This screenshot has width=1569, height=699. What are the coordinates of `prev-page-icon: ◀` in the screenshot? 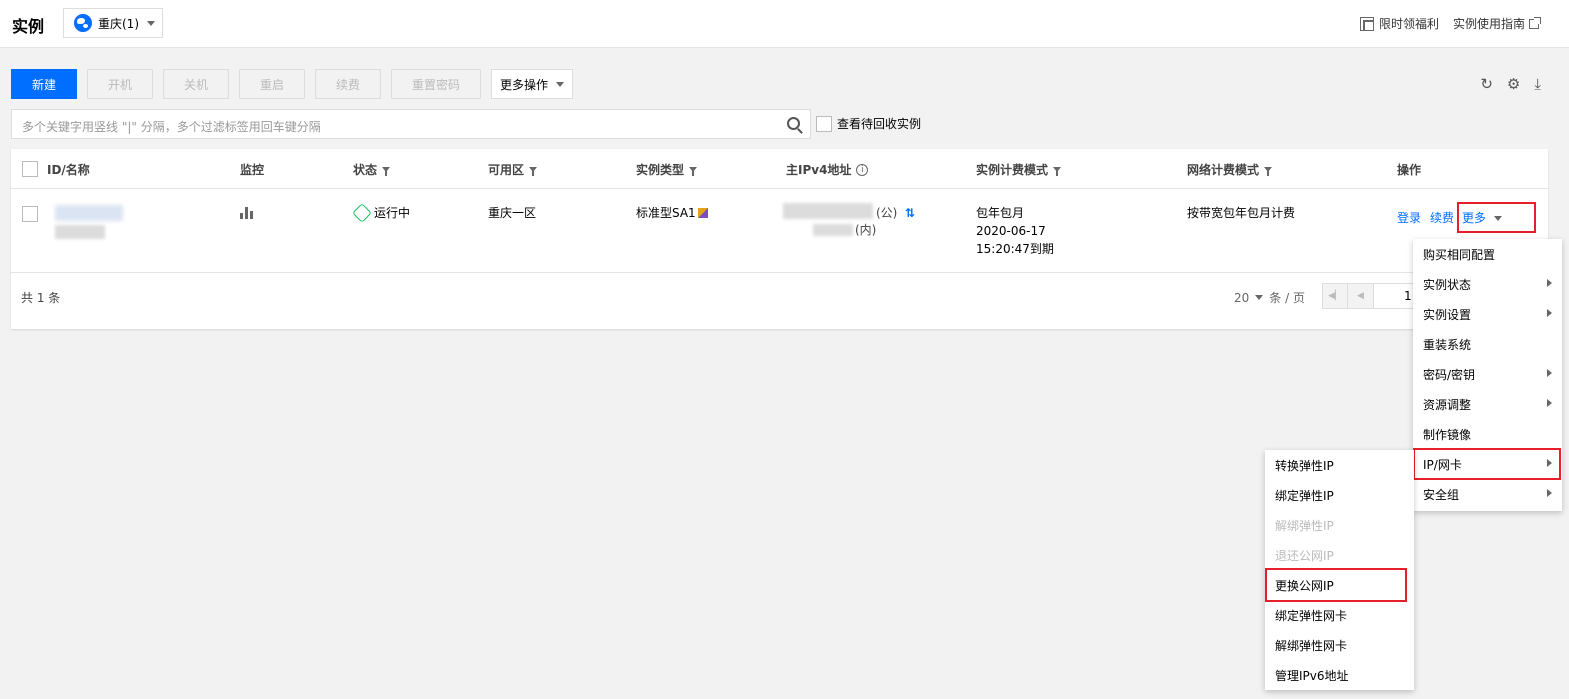 It's located at (1361, 296).